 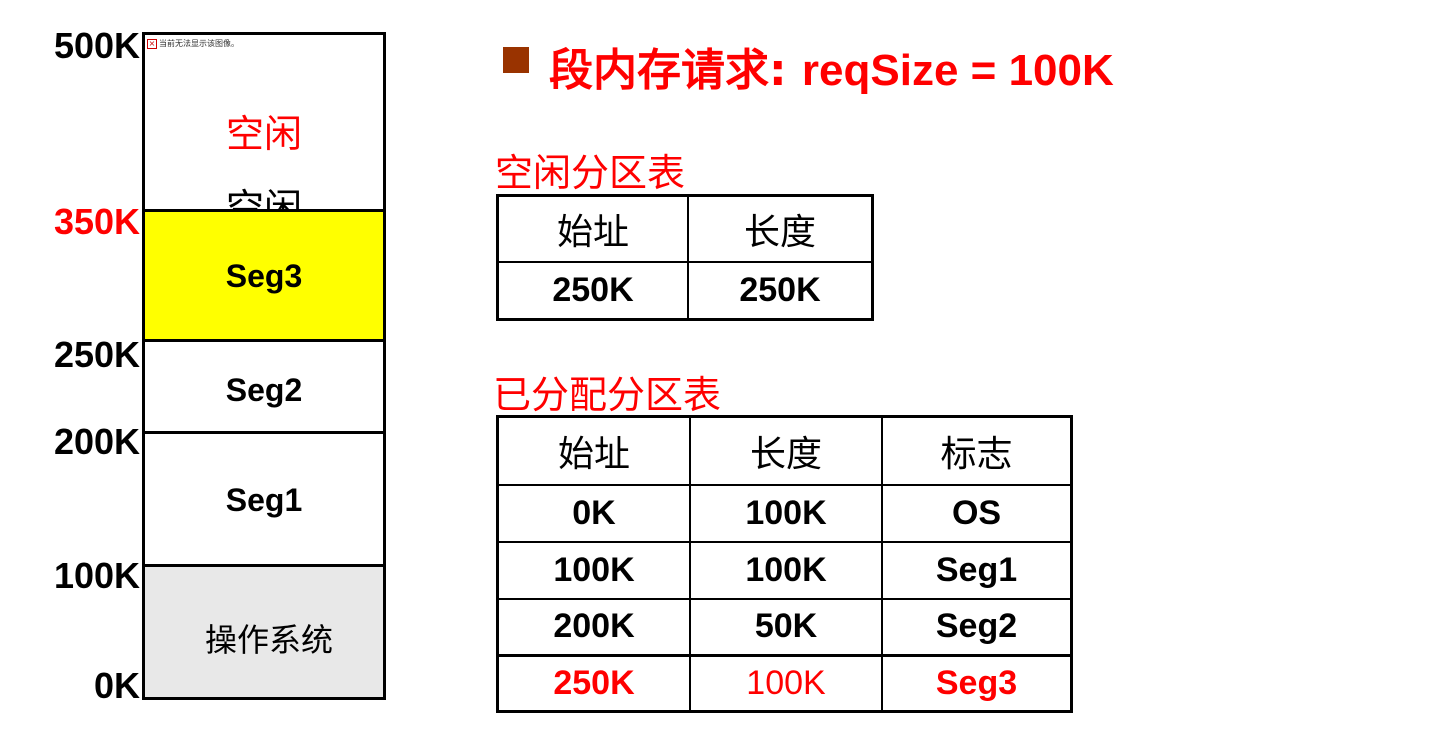 I want to click on table-row: 250K 250K, so click(x=685, y=290).